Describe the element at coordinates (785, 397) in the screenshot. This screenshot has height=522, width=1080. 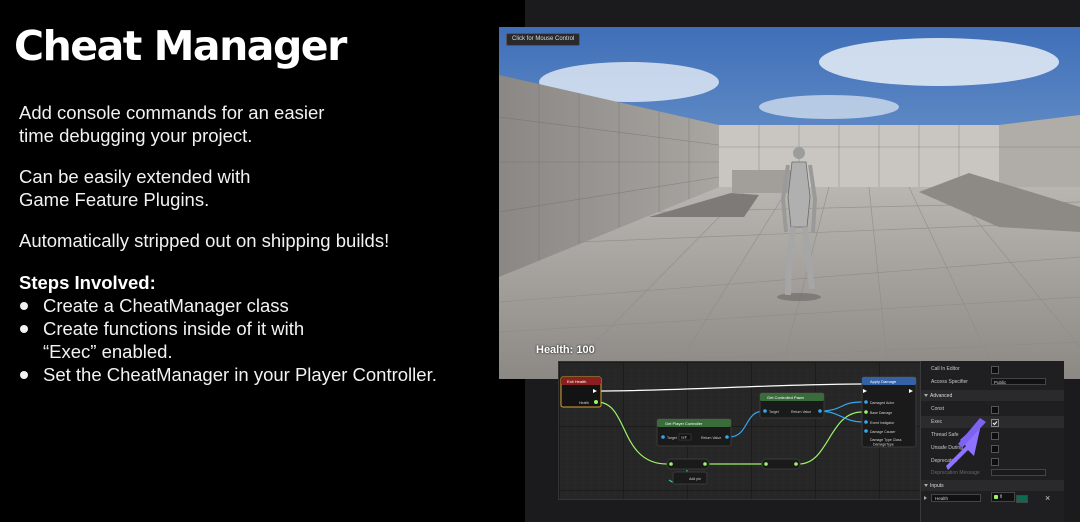
I see `node-title: Get Controlled Pawn` at that location.